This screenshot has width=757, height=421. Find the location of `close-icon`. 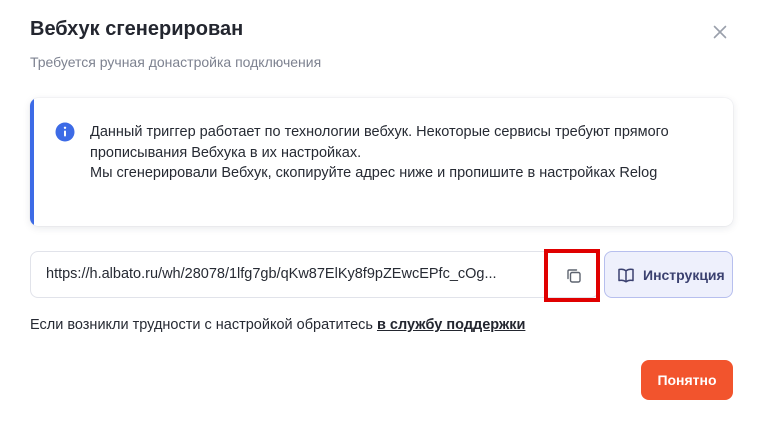

close-icon is located at coordinates (720, 32).